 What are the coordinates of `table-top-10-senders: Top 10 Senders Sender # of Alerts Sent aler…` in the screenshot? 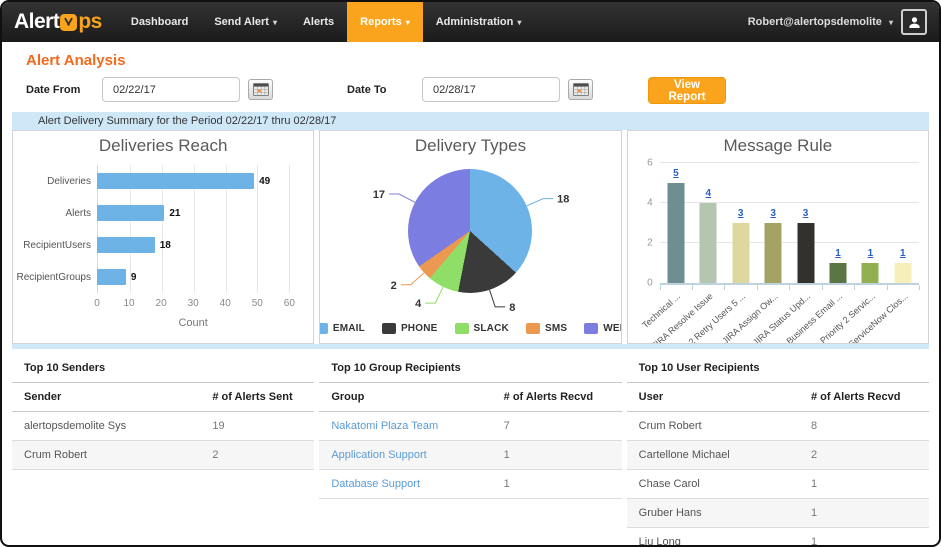 It's located at (163, 411).